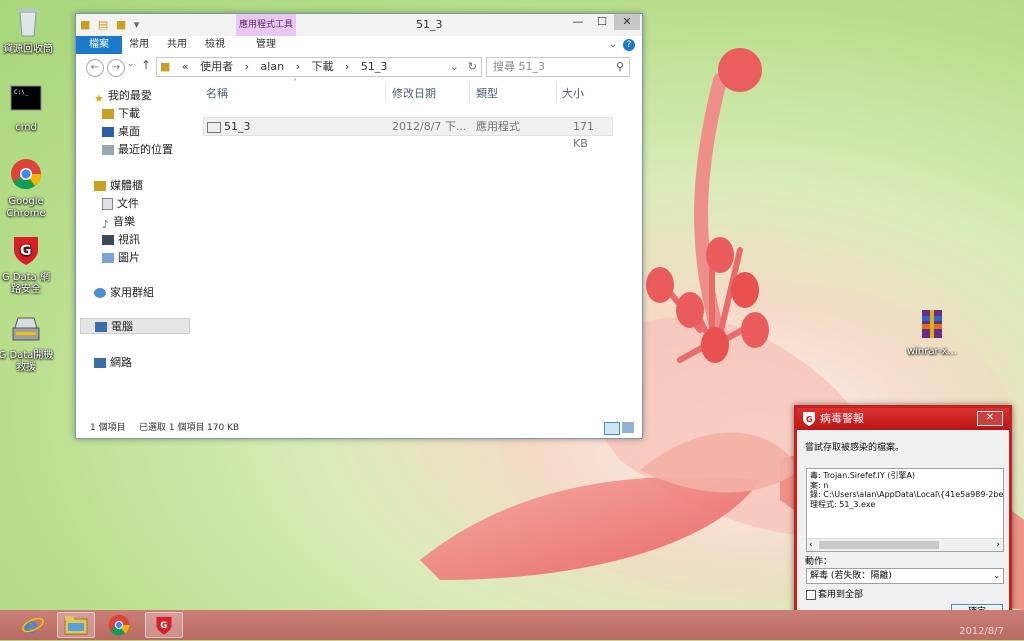 The height and width of the screenshot is (641, 1024). What do you see at coordinates (139, 45) in the screenshot?
I see `tab-home: 常用` at bounding box center [139, 45].